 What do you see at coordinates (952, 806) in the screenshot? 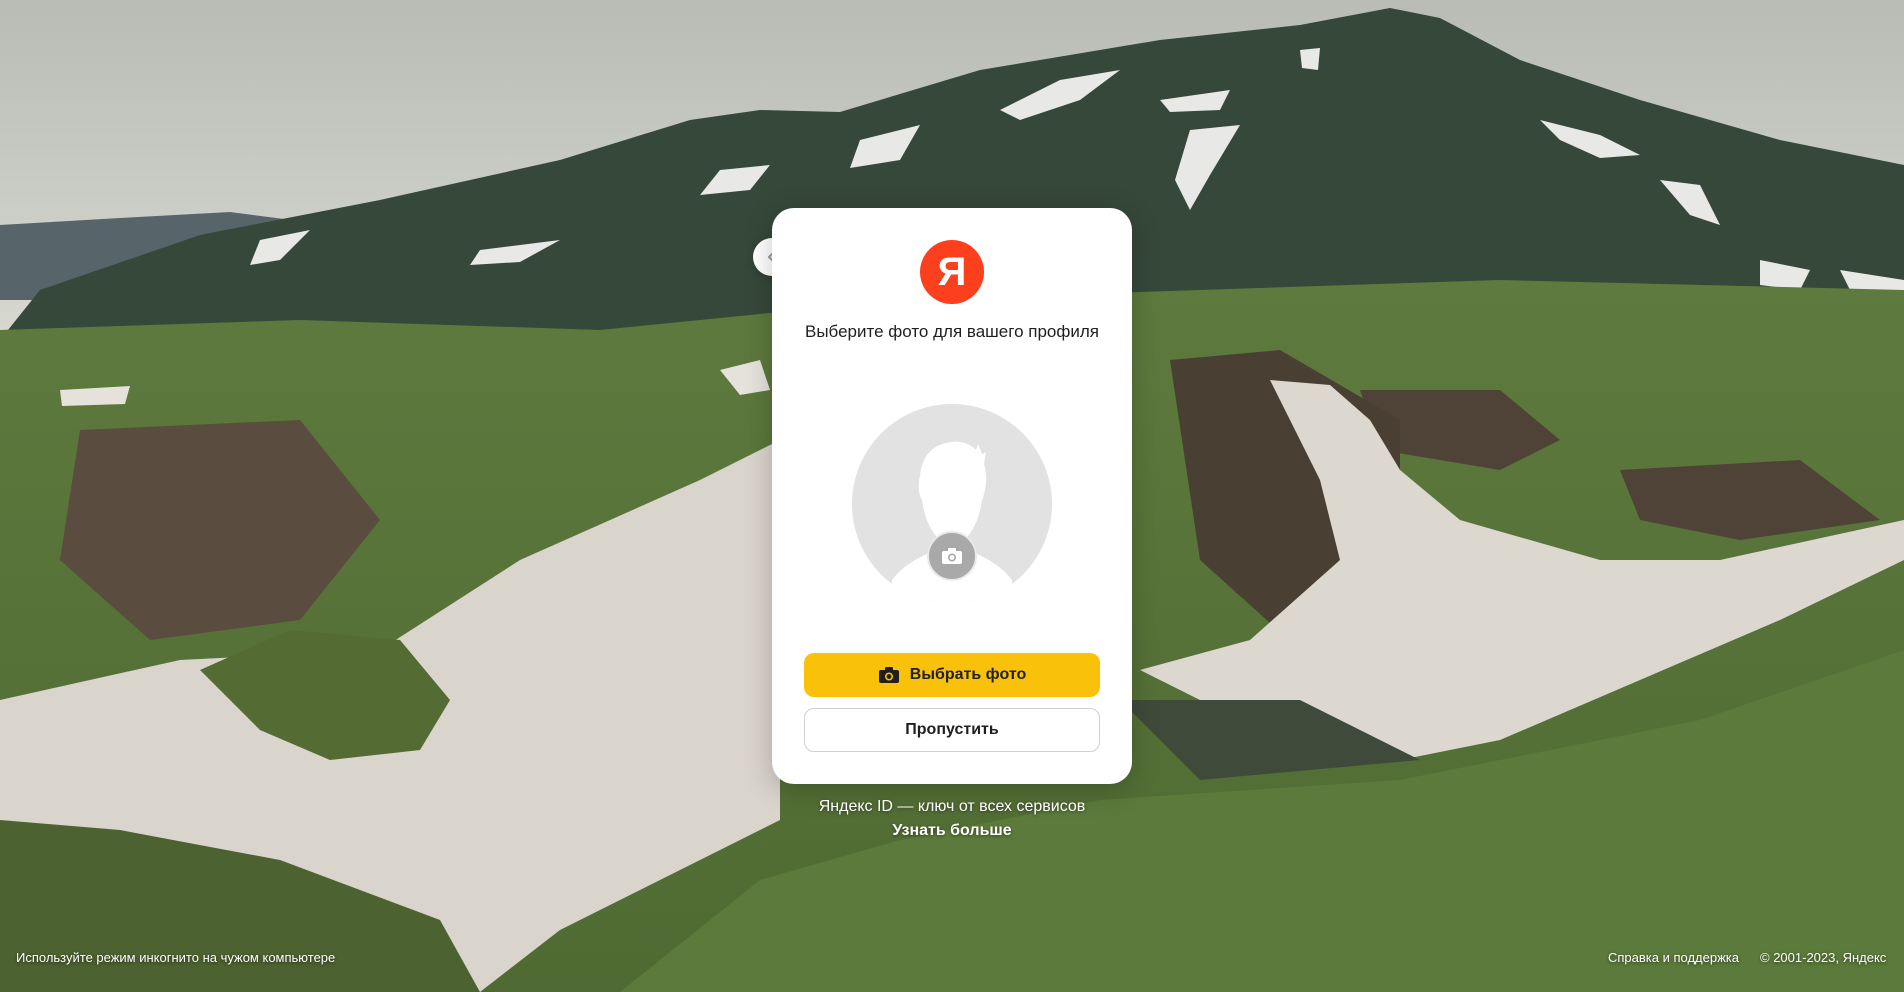
I see `yandex-id-tagline: Яндекс ID — ключ от всех сервисов` at bounding box center [952, 806].